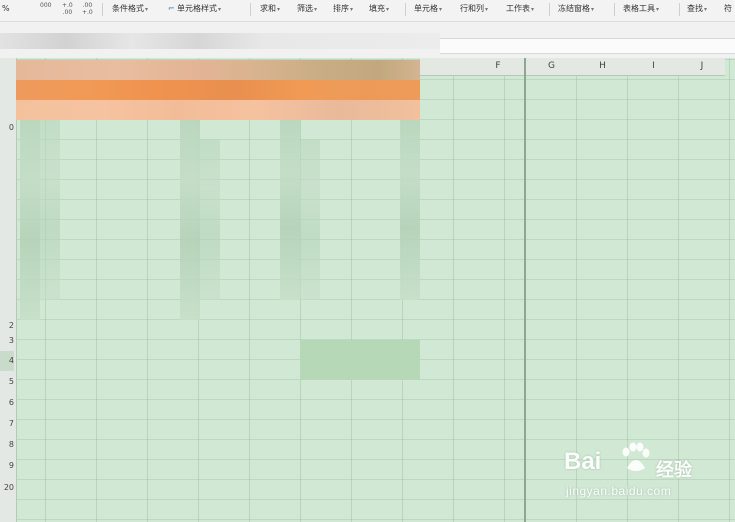  What do you see at coordinates (472, 8) in the screenshot?
I see `row-col-label: 行和列` at bounding box center [472, 8].